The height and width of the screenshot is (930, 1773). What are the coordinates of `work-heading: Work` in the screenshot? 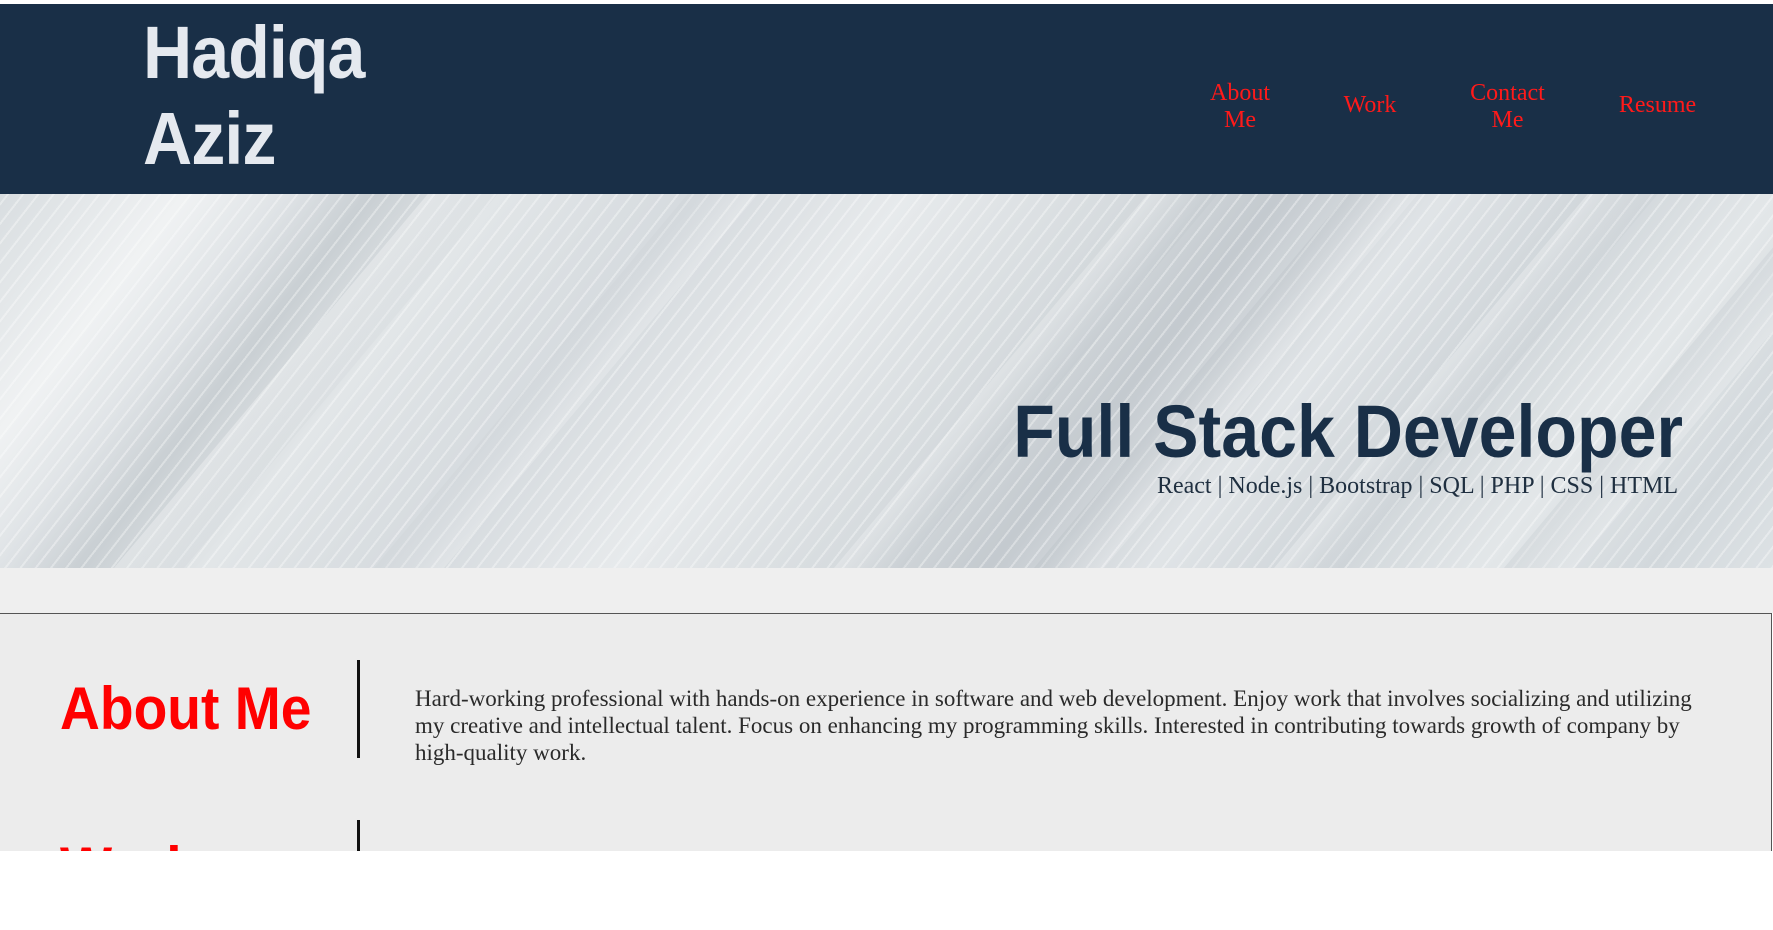 It's located at (128, 844).